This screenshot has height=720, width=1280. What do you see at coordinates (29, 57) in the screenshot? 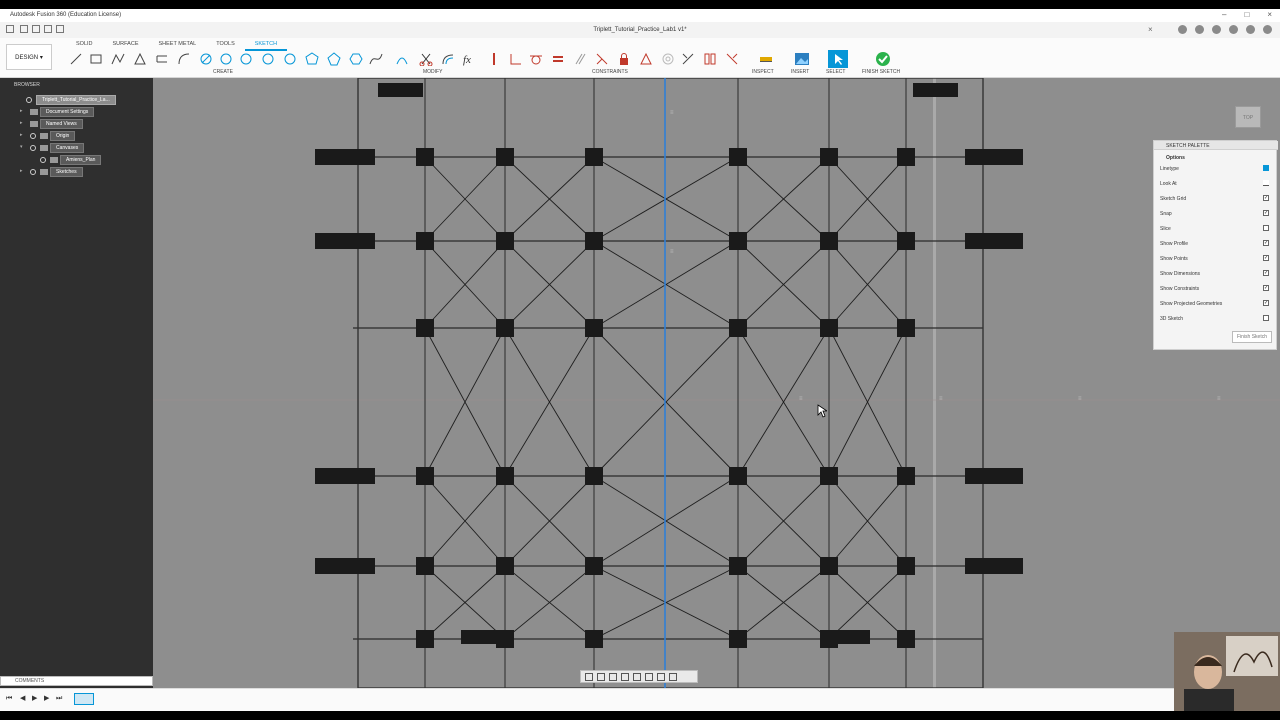
I see `workspace-switcher-button: DESIGN ▾` at bounding box center [29, 57].